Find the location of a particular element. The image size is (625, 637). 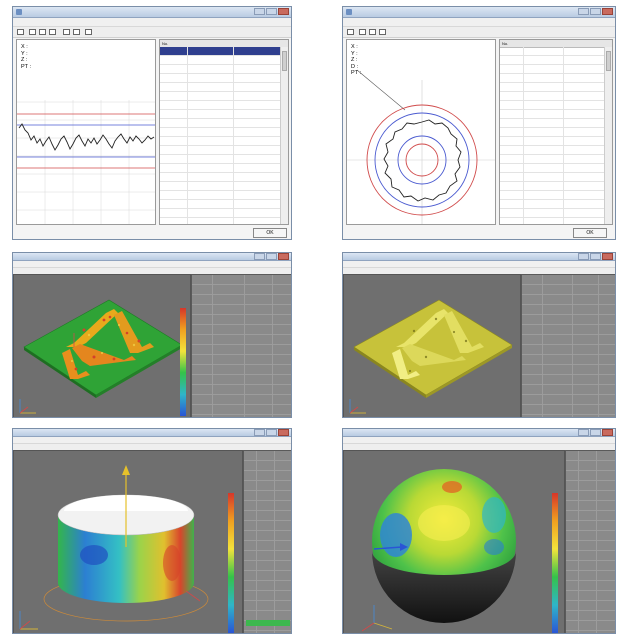

profile-graph-panel: X : Y : Z : PT : is located at coordinates (86, 132).